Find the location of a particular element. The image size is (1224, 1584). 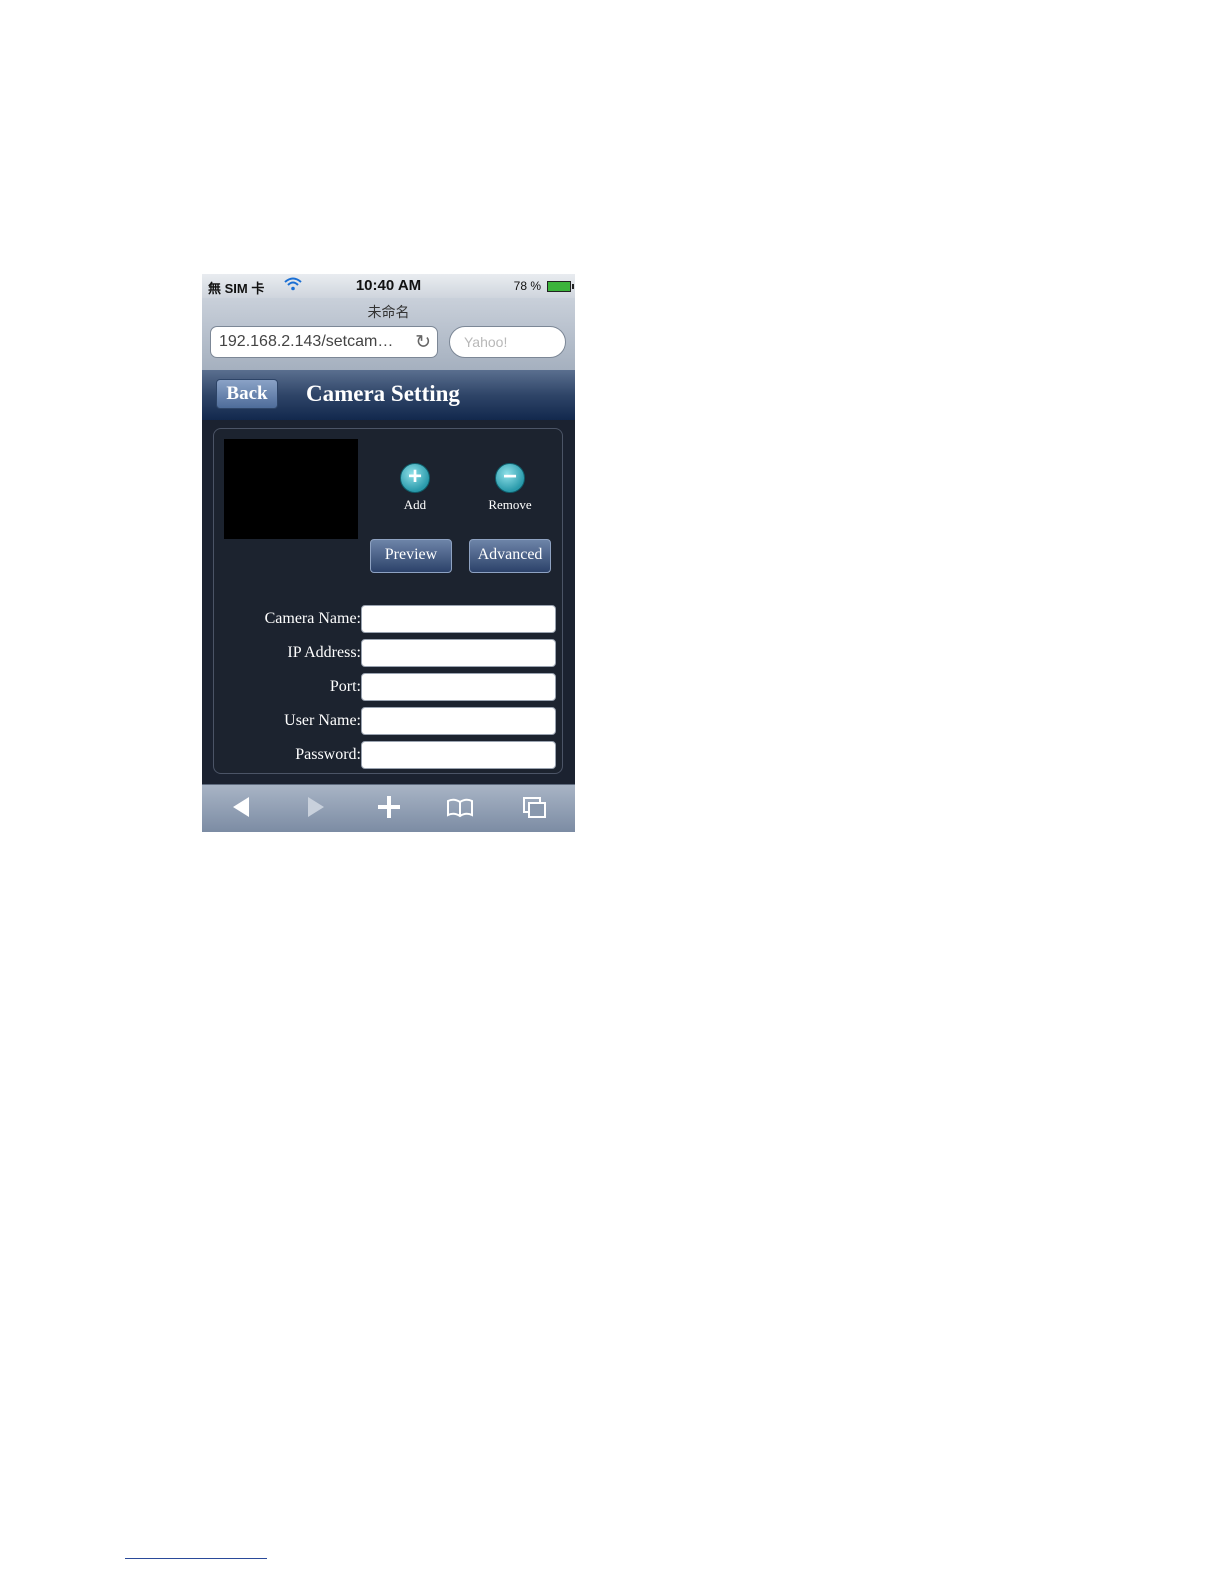

footnote-rule is located at coordinates (196, 1558).